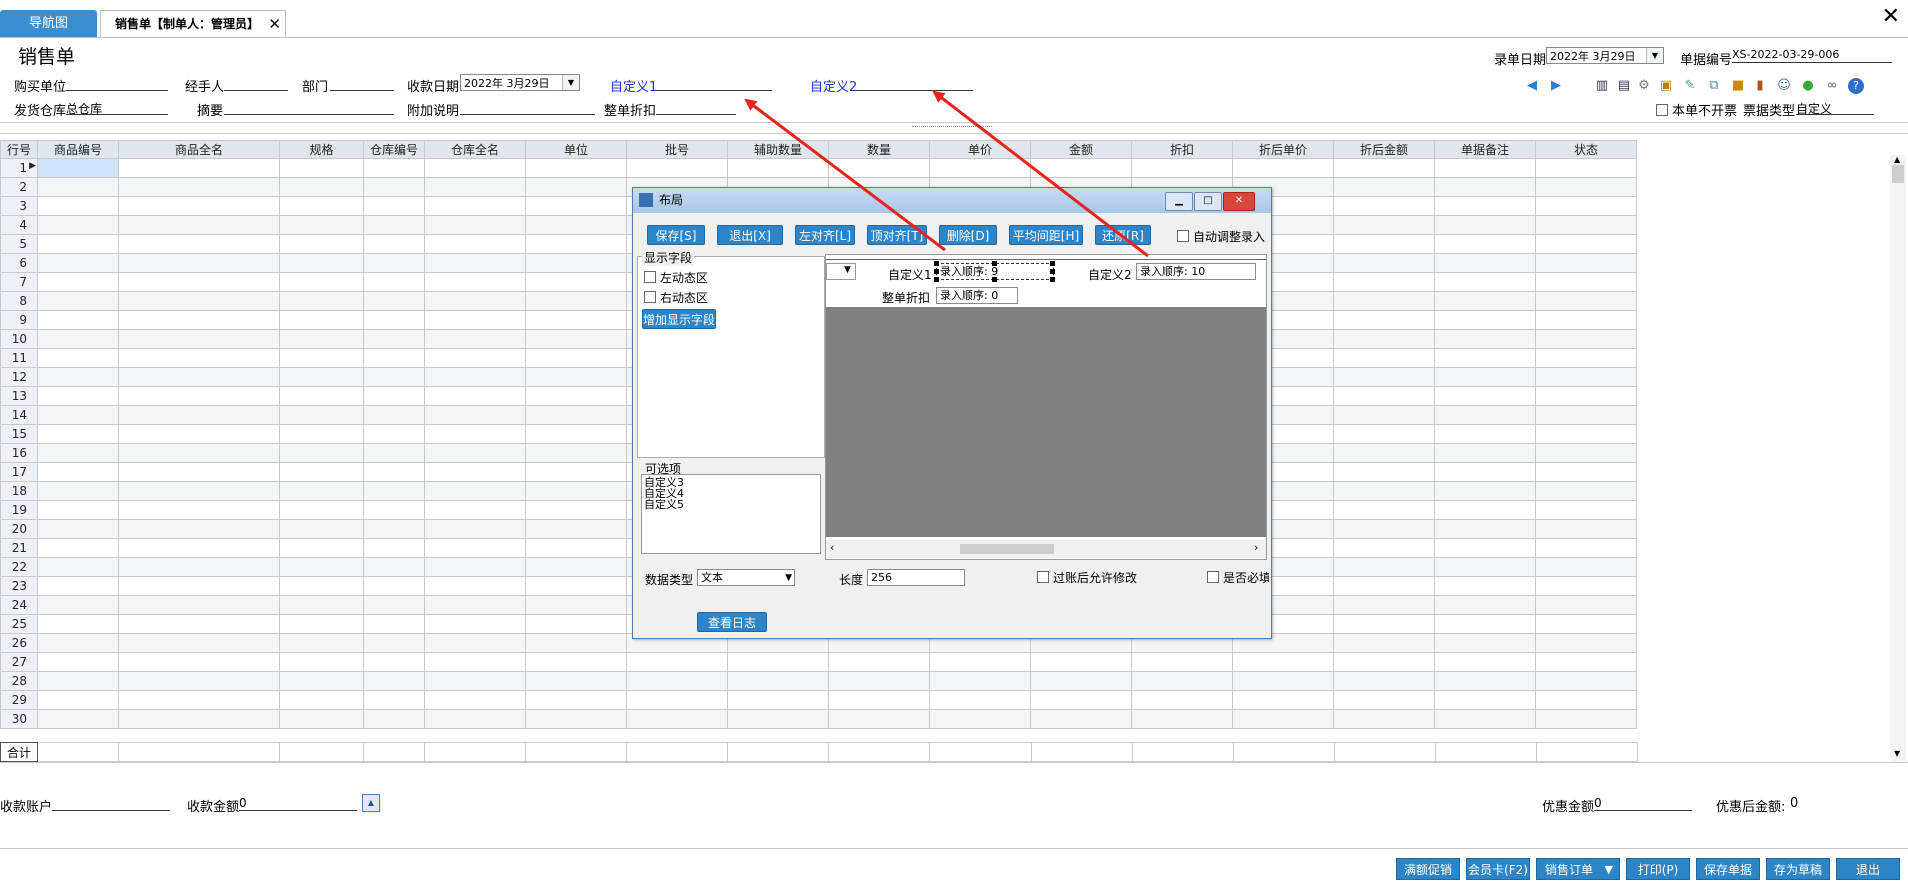 The height and width of the screenshot is (888, 1908). Describe the element at coordinates (1643, 803) in the screenshot. I see `discount-amount-field: 0` at that location.